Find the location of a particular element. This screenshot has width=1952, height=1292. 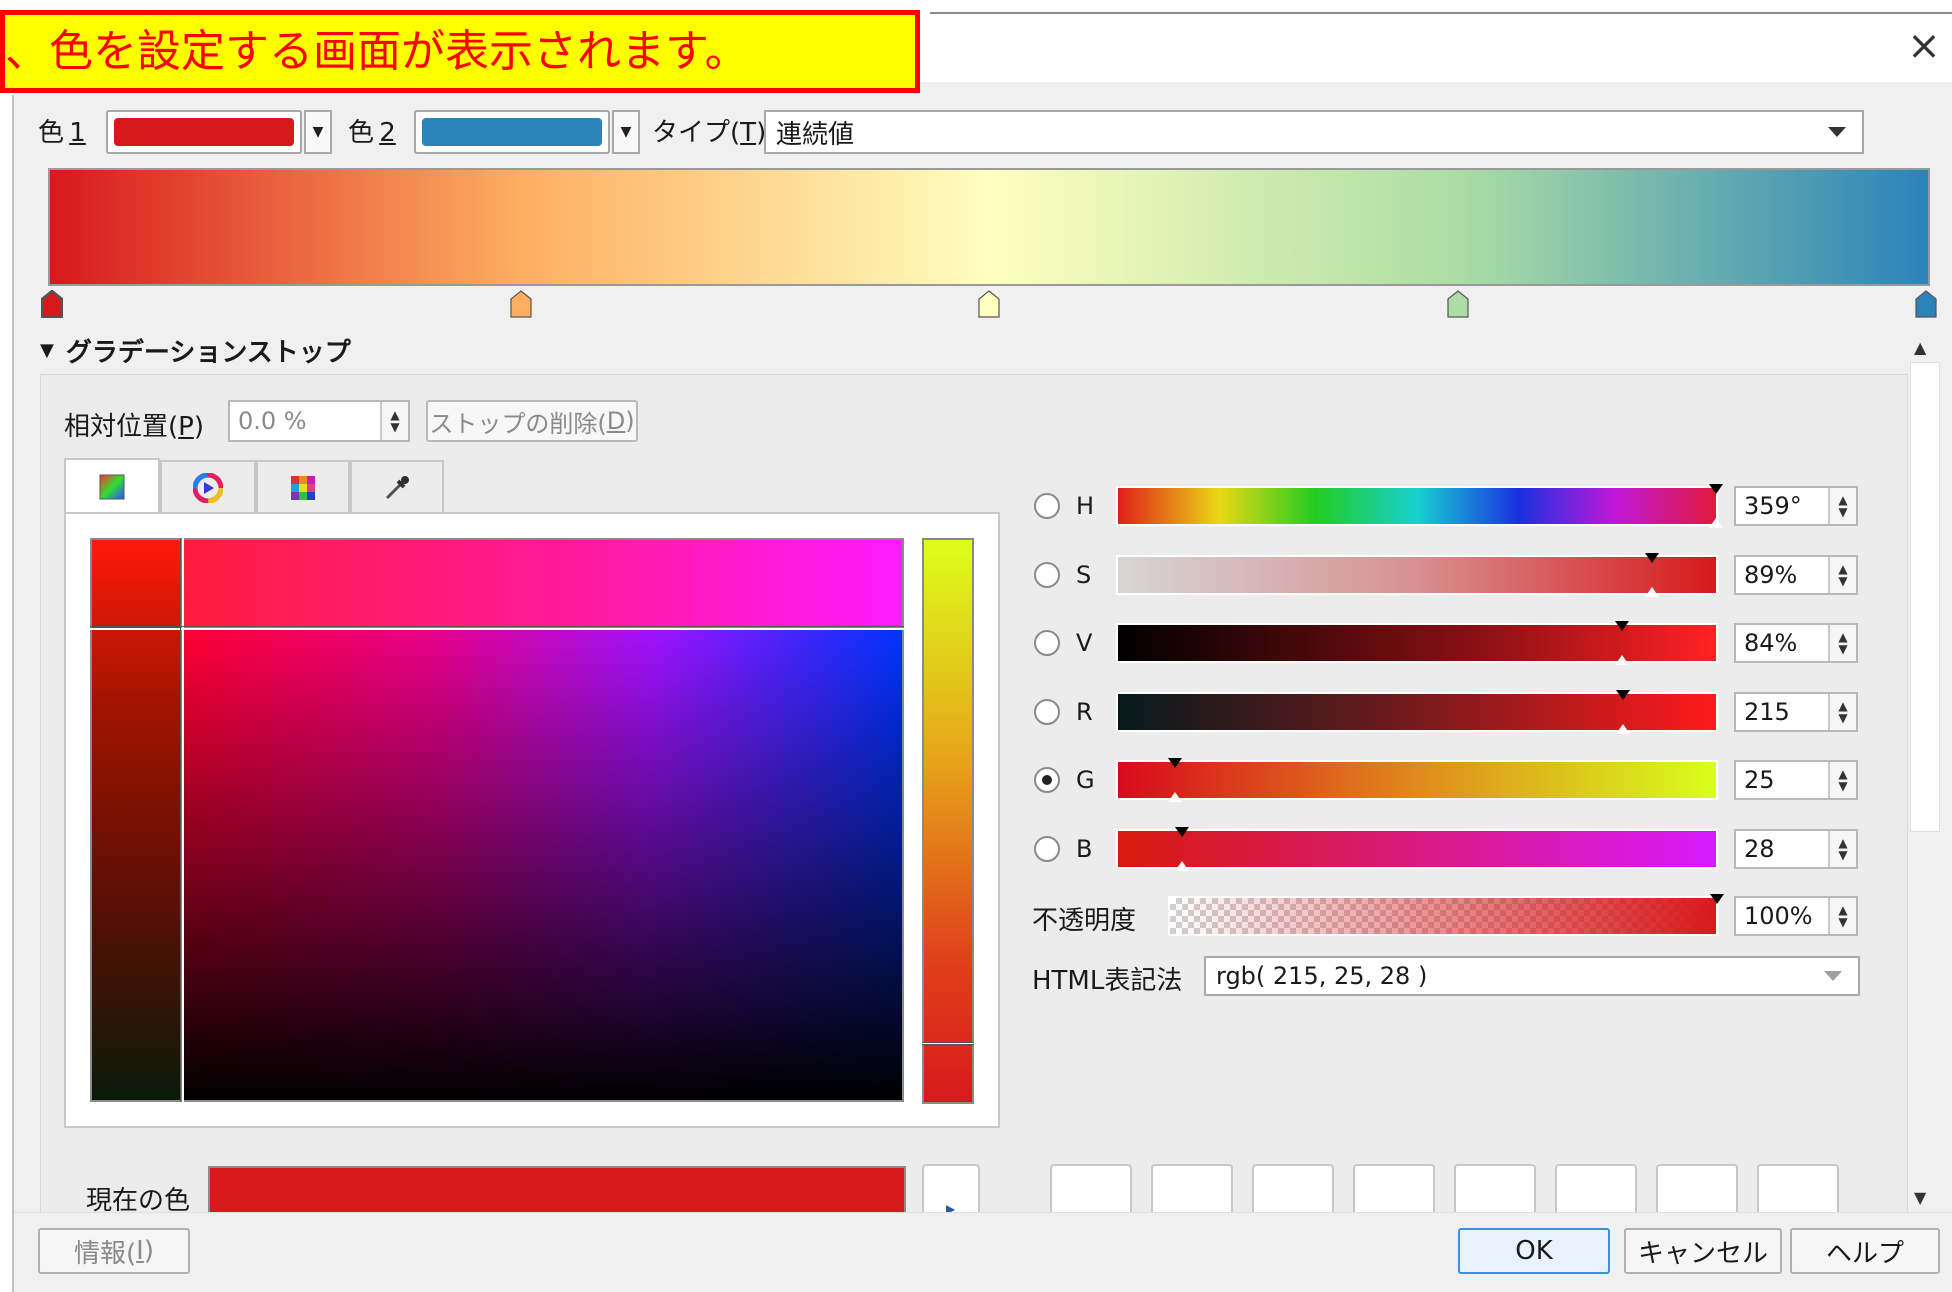

collapse-triangle-icon: ▼ is located at coordinates (47, 350).